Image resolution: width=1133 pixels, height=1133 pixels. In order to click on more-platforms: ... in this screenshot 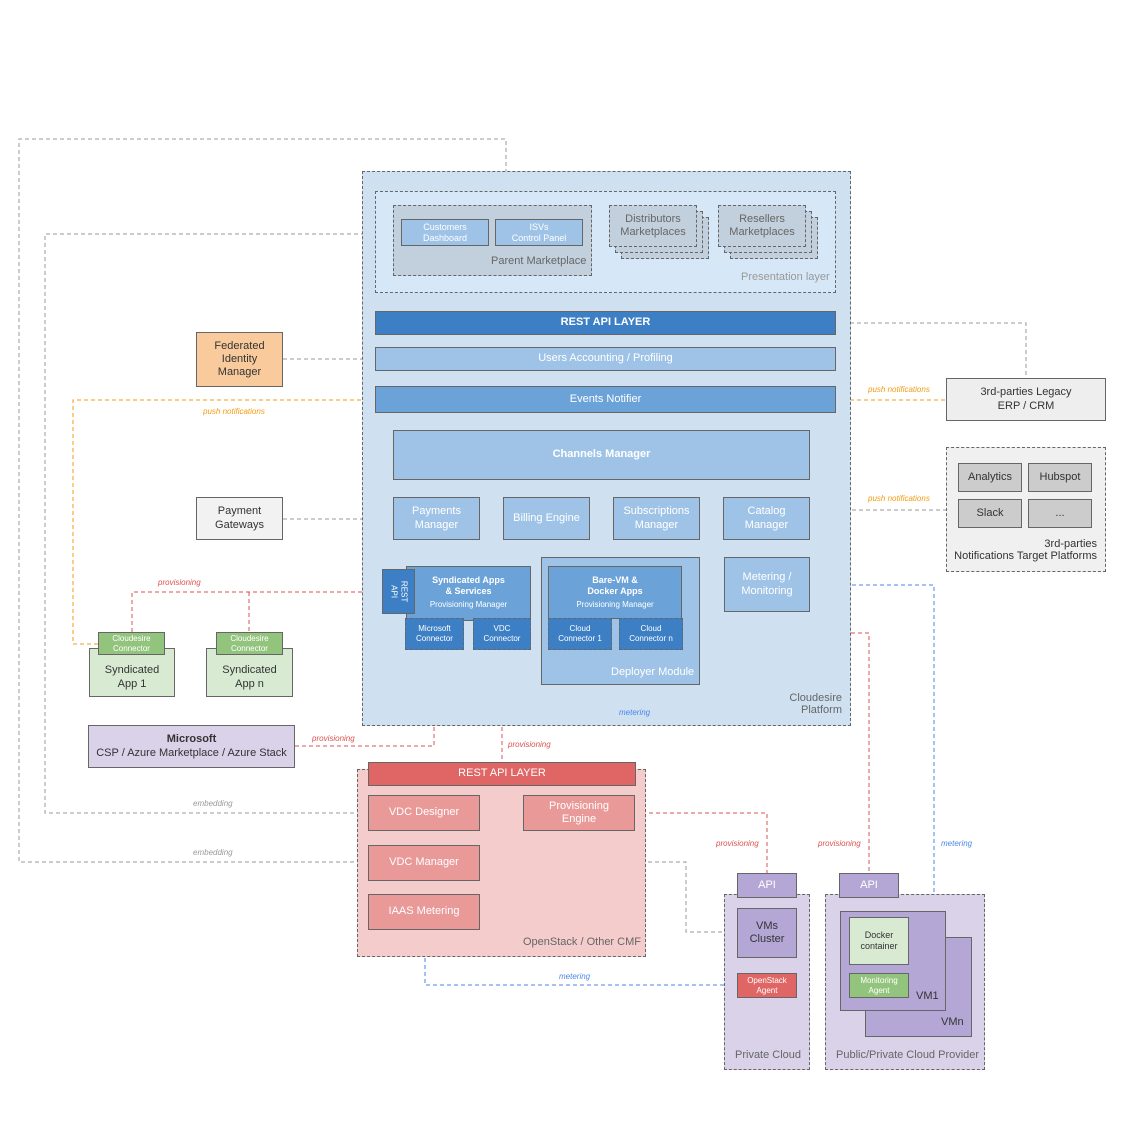, I will do `click(1060, 513)`.